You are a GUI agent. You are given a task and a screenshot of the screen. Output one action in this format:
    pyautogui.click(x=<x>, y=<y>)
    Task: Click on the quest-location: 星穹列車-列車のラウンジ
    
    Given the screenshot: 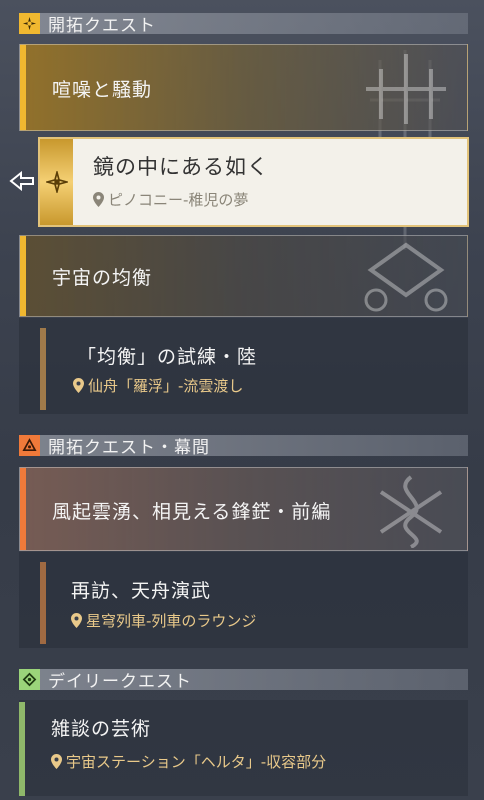 What is the action you would take?
    pyautogui.click(x=163, y=620)
    